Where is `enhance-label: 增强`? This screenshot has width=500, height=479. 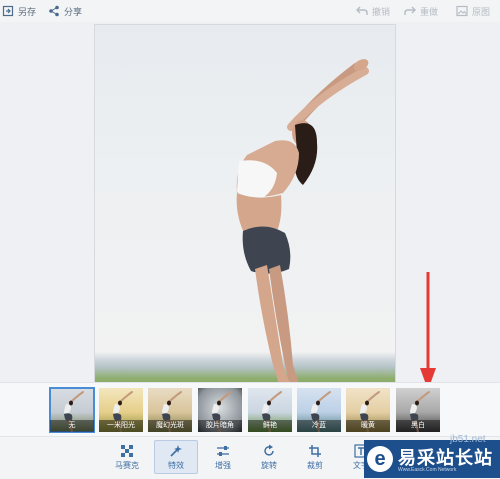 enhance-label: 增强 is located at coordinates (223, 465).